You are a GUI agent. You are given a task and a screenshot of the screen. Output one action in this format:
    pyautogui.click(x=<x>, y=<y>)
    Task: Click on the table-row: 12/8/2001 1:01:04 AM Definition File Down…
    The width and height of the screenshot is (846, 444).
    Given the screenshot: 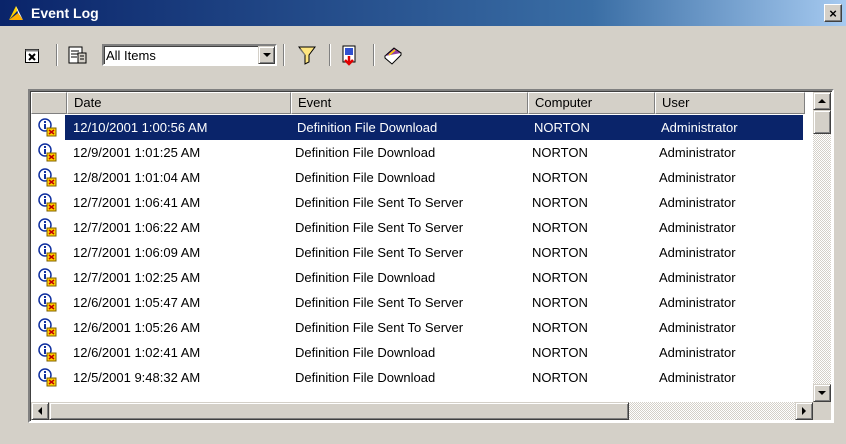 What is the action you would take?
    pyautogui.click(x=421, y=177)
    